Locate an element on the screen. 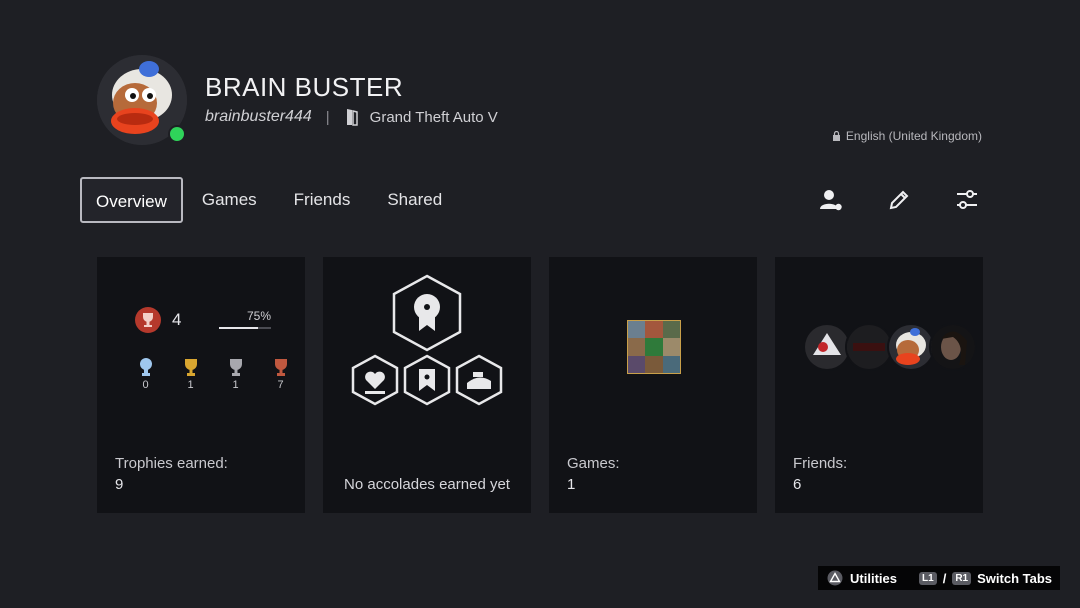 The width and height of the screenshot is (1080, 608). edit-pencil-icon is located at coordinates (899, 200).